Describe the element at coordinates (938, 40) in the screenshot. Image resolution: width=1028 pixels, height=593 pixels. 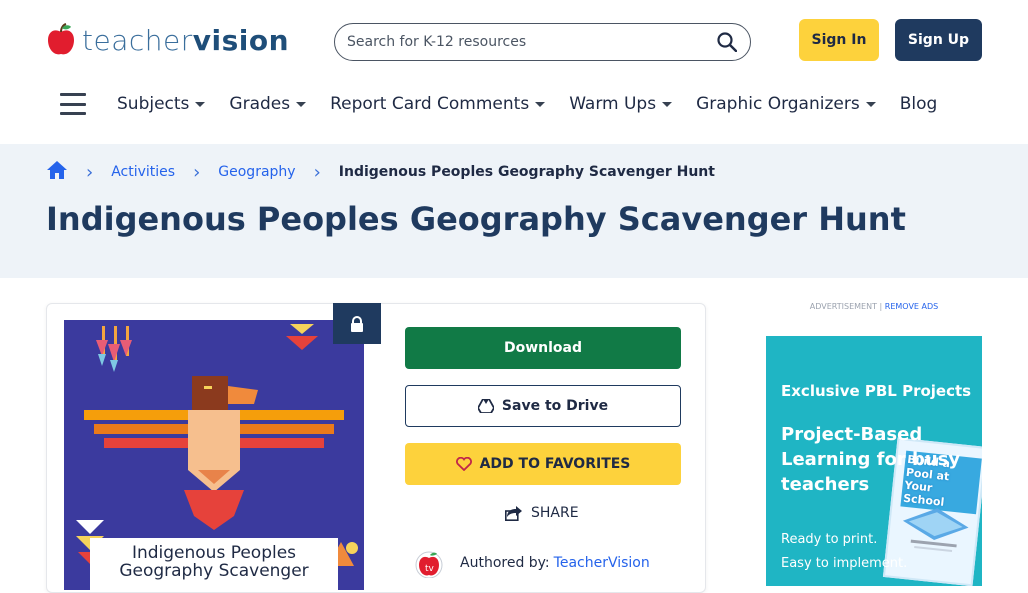
I see `sign-up-button: Sign Up` at that location.